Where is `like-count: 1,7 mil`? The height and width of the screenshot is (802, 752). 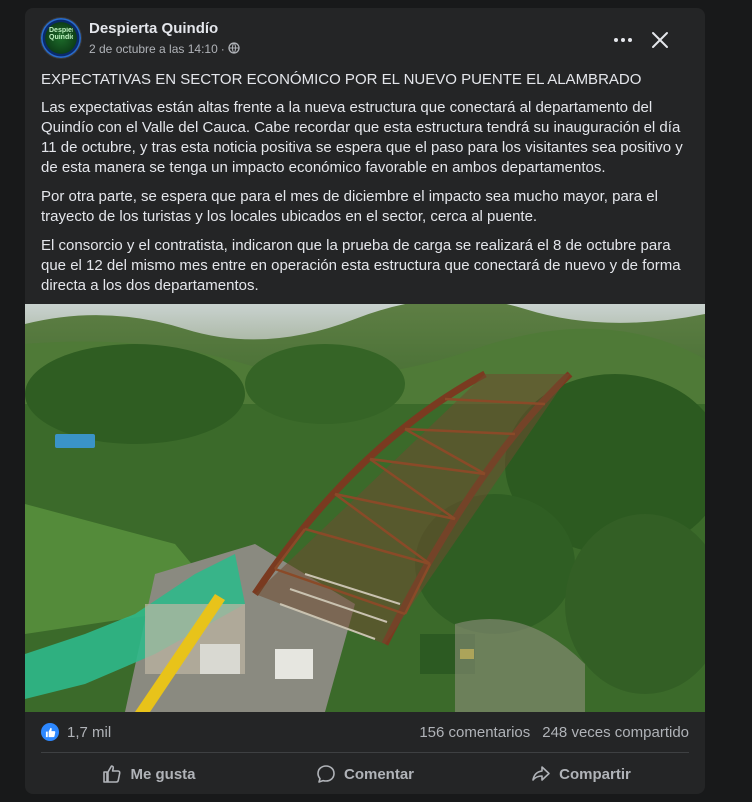
like-count: 1,7 mil is located at coordinates (89, 732).